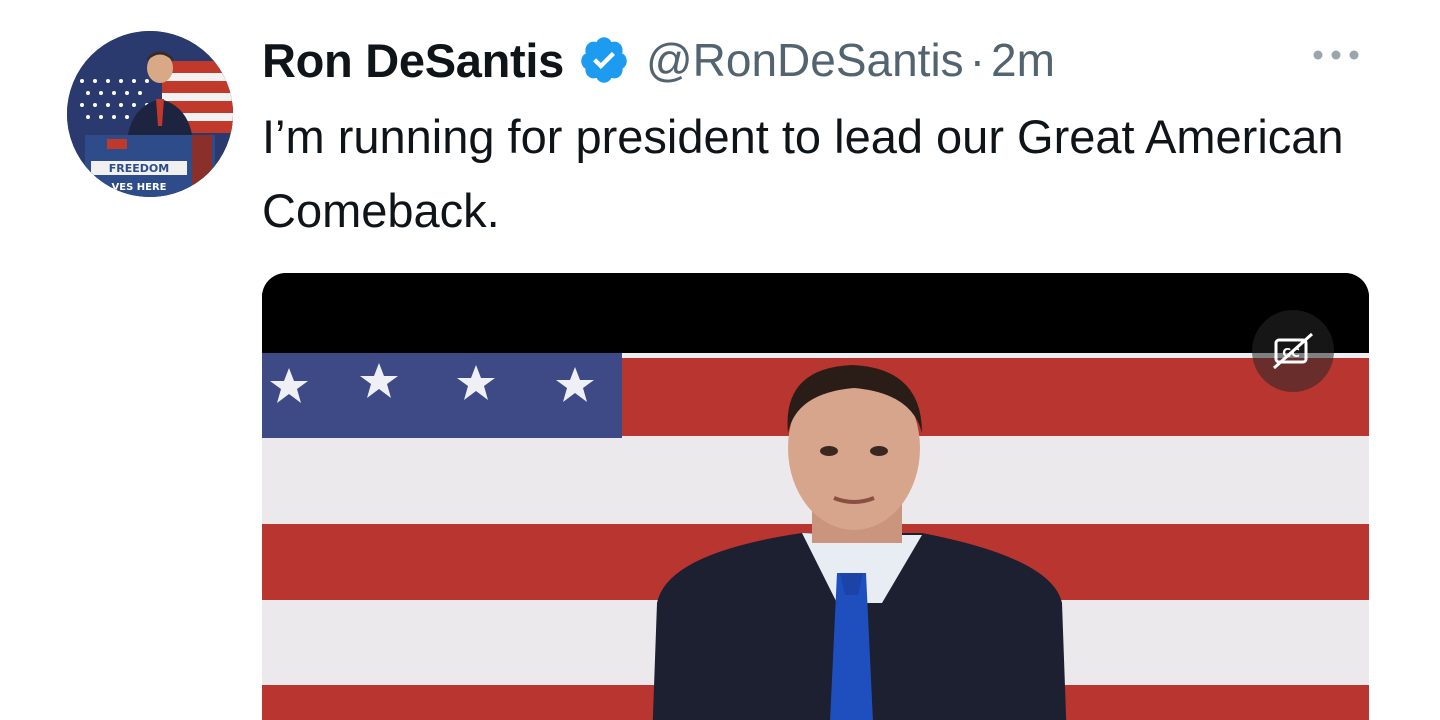 This screenshot has width=1440, height=720. What do you see at coordinates (1293, 351) in the screenshot?
I see `closed-captions-off-icon: CC` at bounding box center [1293, 351].